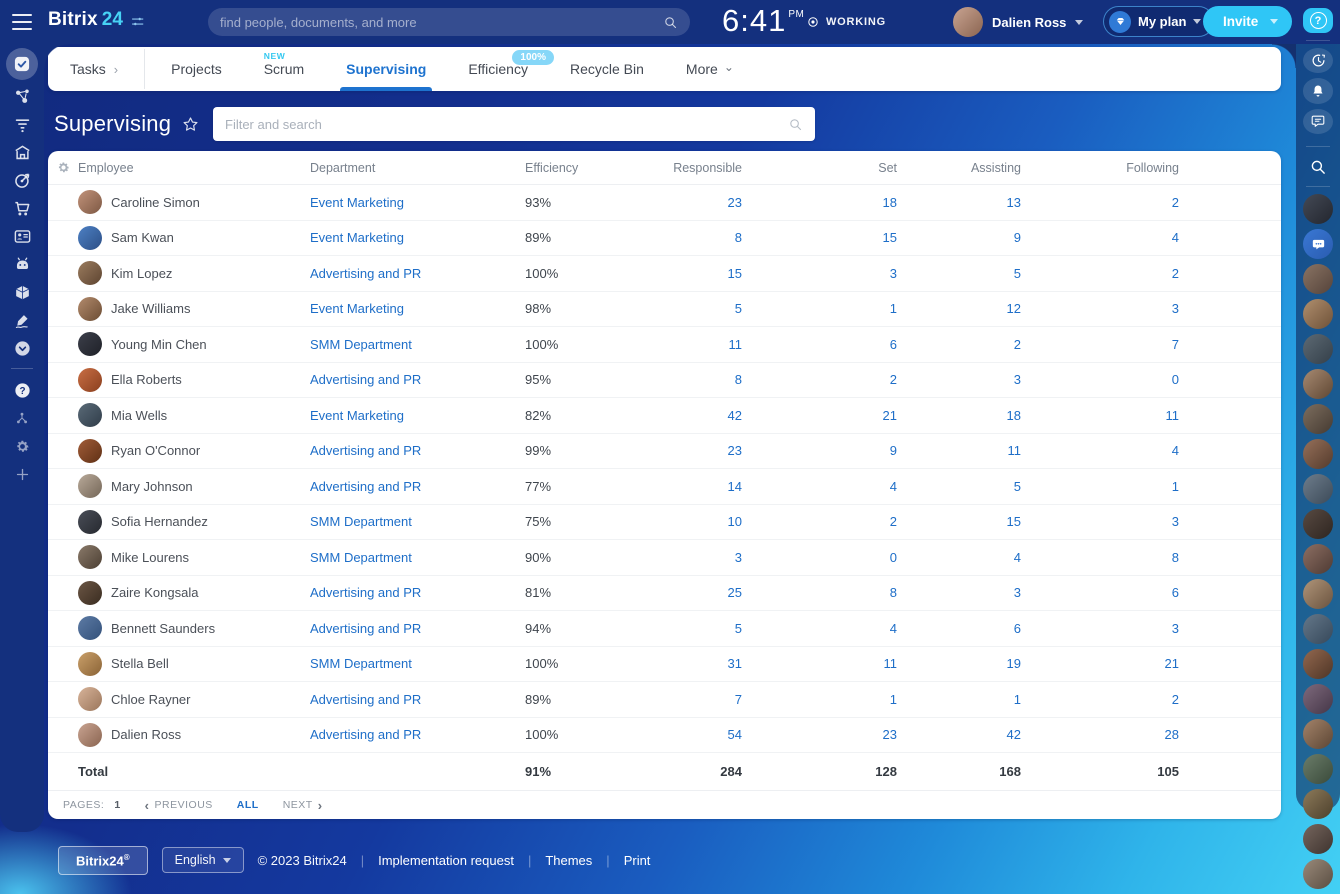 This screenshot has height=894, width=1340. I want to click on tab-supervising: Supervising, so click(386, 69).